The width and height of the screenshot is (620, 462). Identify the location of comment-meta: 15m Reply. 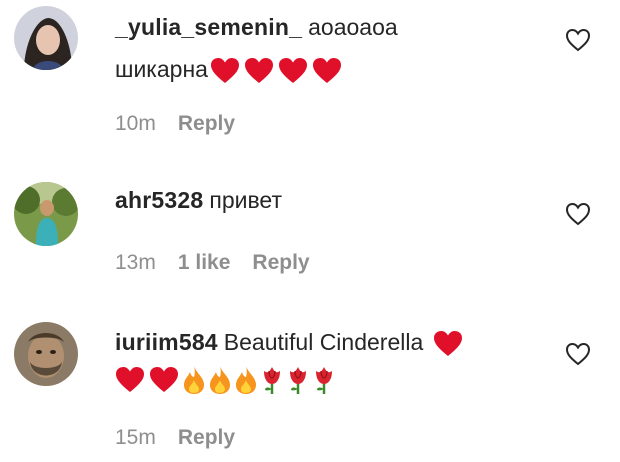
(186, 438).